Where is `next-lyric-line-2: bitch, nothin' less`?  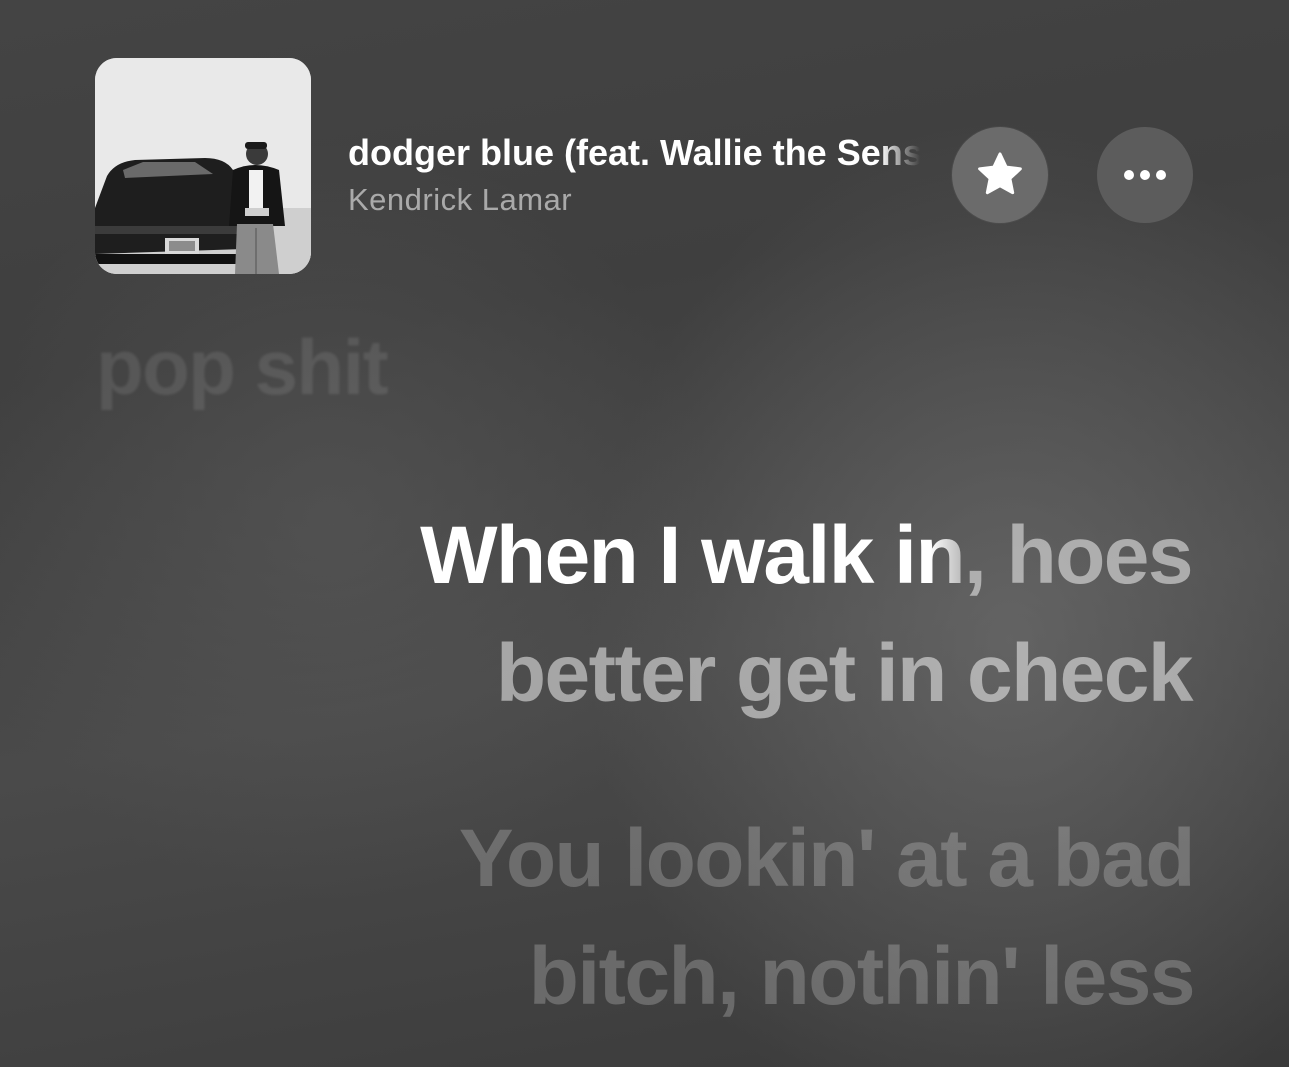
next-lyric-line-2: bitch, nothin' less is located at coordinates (862, 976).